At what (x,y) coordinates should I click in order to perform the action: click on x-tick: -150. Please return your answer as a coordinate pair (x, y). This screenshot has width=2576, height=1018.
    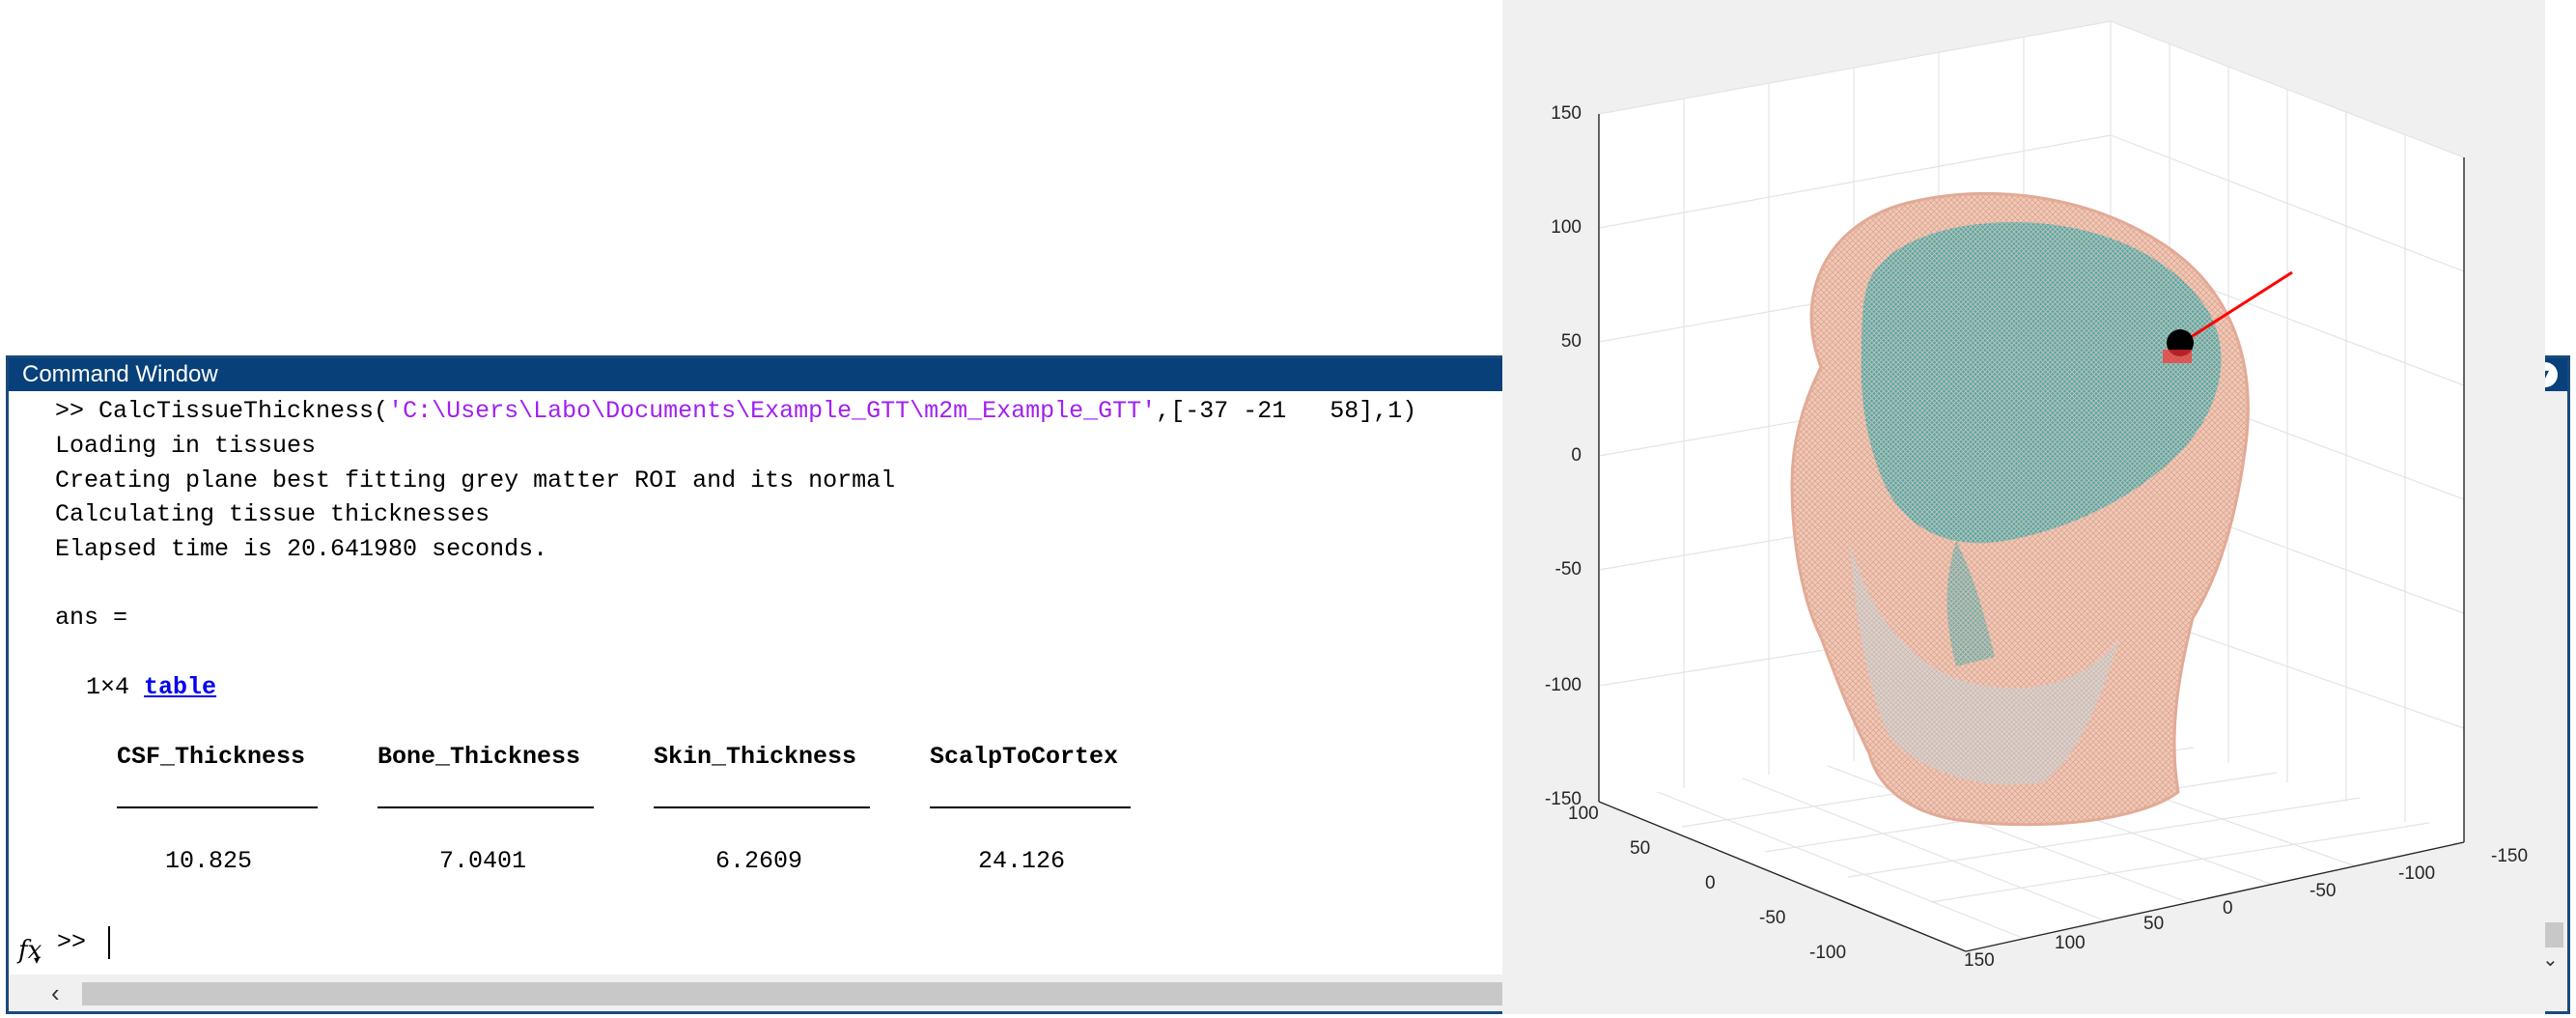
    Looking at the image, I should click on (2510, 856).